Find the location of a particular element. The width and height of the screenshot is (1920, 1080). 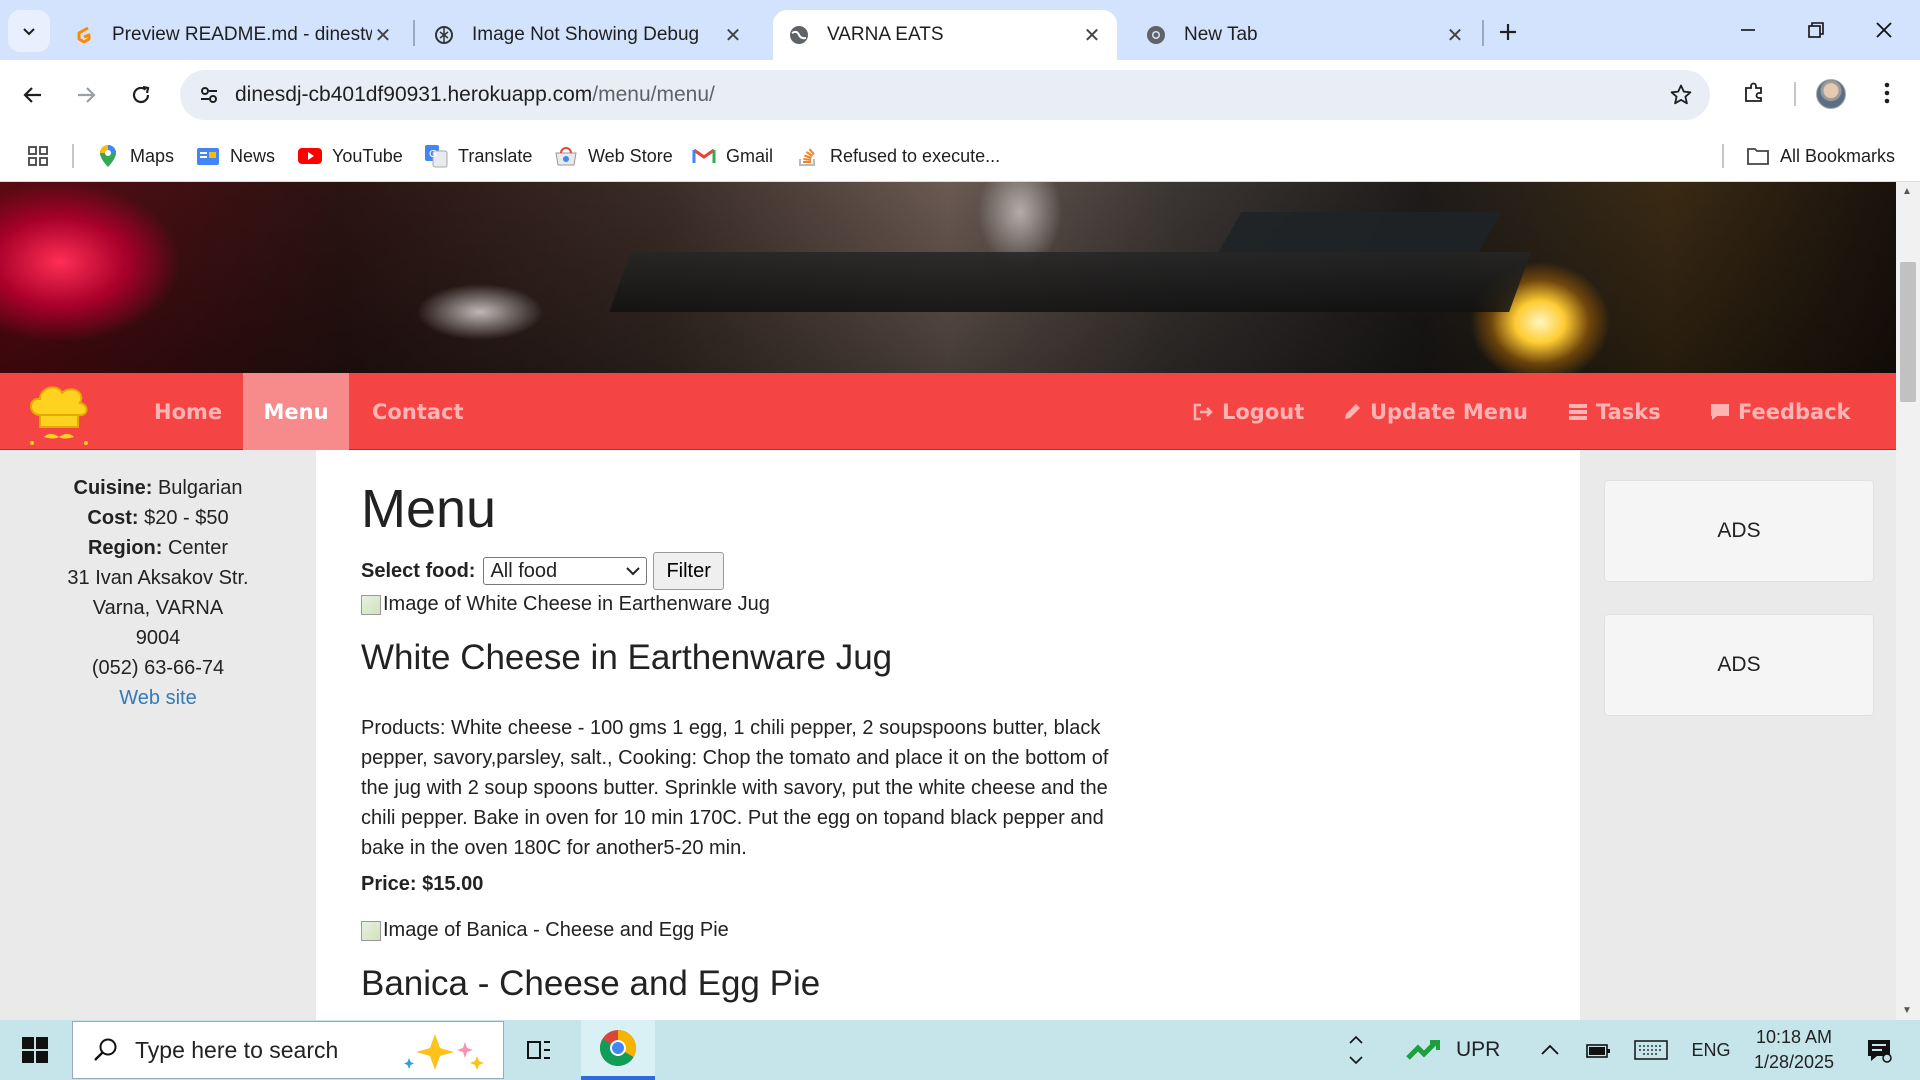

tab-preview-readme: Preview README.md - dinestw ✕ is located at coordinates (233, 35).